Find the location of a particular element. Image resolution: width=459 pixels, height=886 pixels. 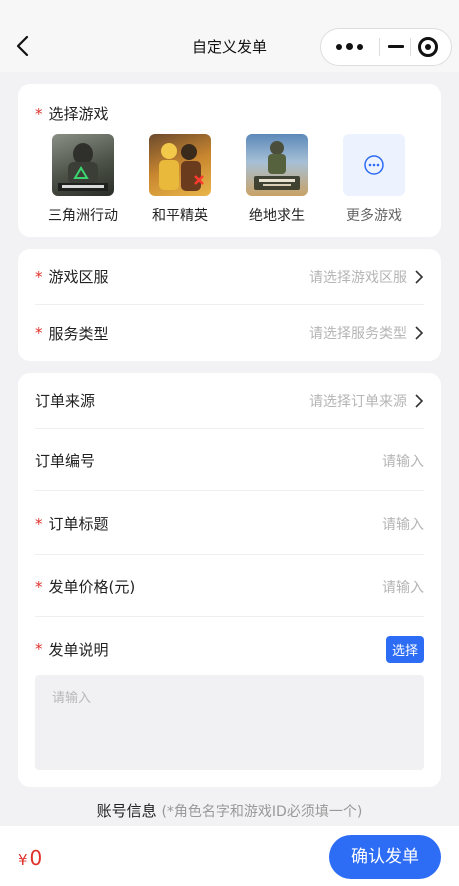

order-price-row: * 发单价格(元) 请输入 is located at coordinates (229, 587).